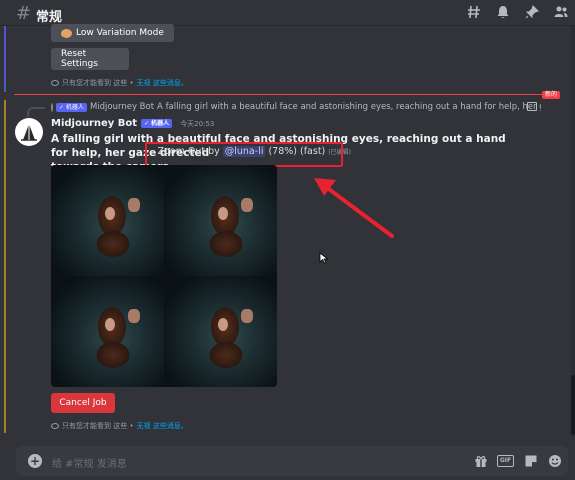  Describe the element at coordinates (49, 17) in the screenshot. I see `channel-name: 常规` at that location.